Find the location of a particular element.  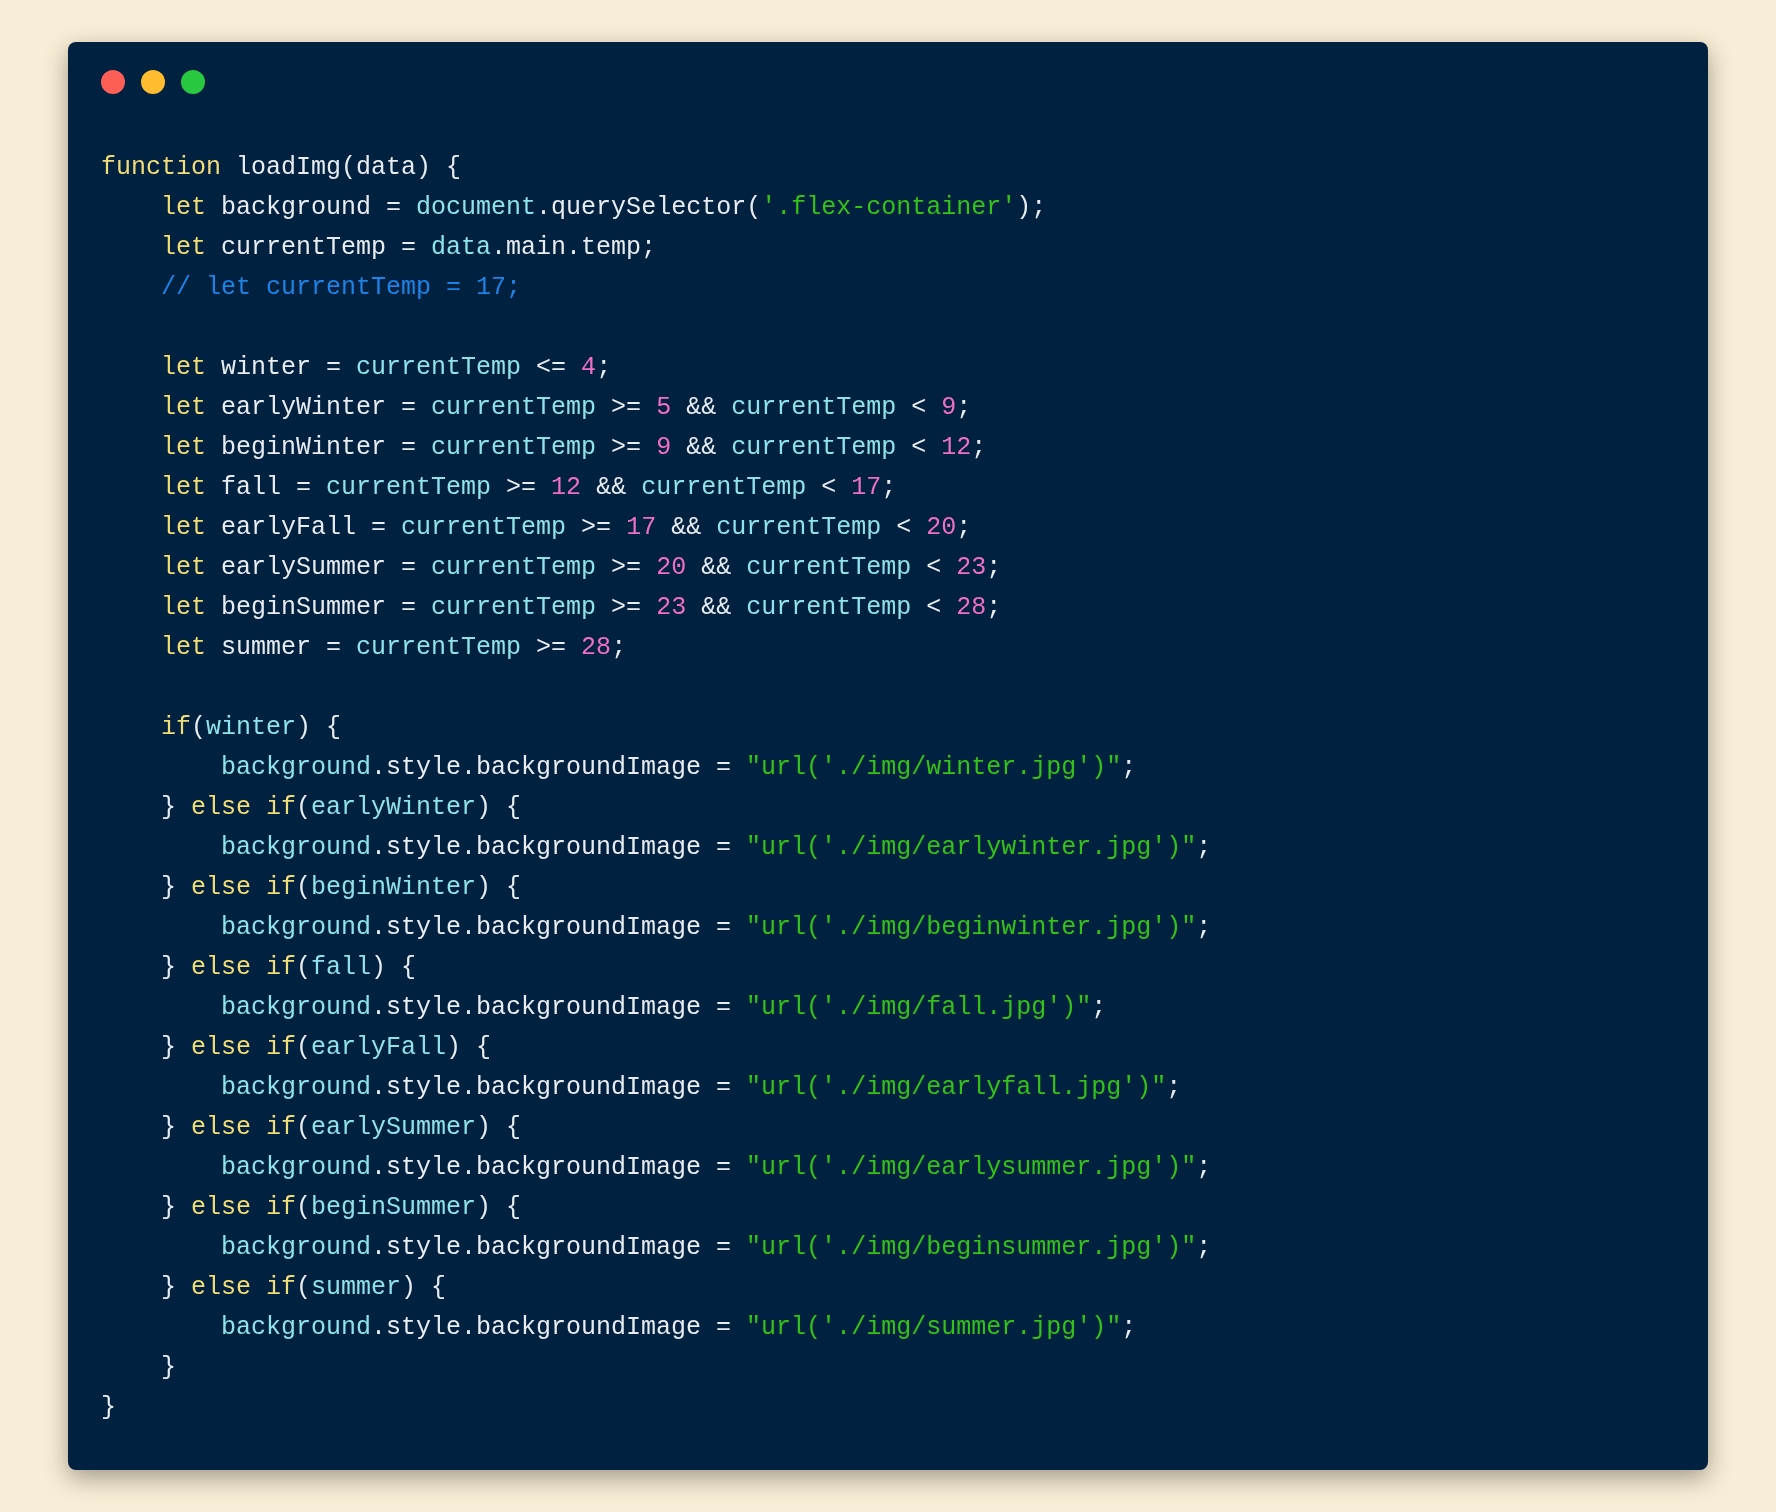

code-line: if(winter) { is located at coordinates (251, 728).